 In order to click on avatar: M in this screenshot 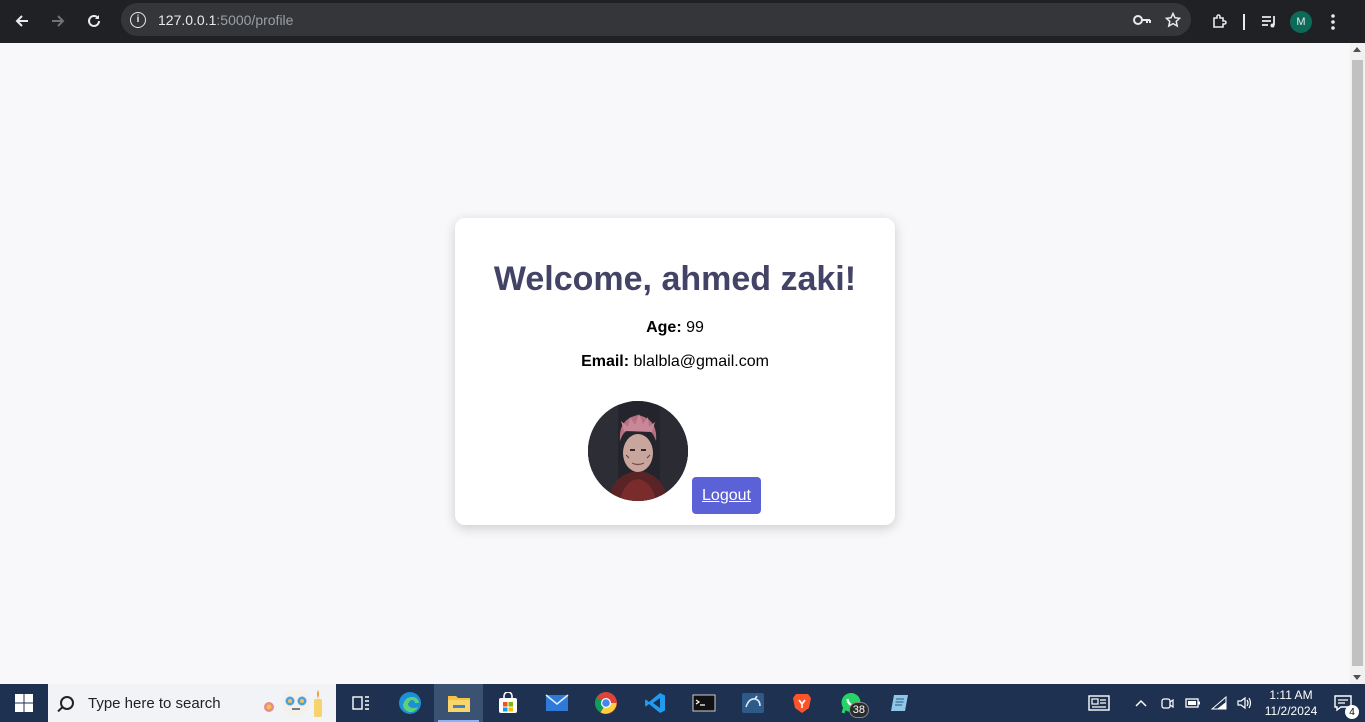, I will do `click(1301, 21)`.